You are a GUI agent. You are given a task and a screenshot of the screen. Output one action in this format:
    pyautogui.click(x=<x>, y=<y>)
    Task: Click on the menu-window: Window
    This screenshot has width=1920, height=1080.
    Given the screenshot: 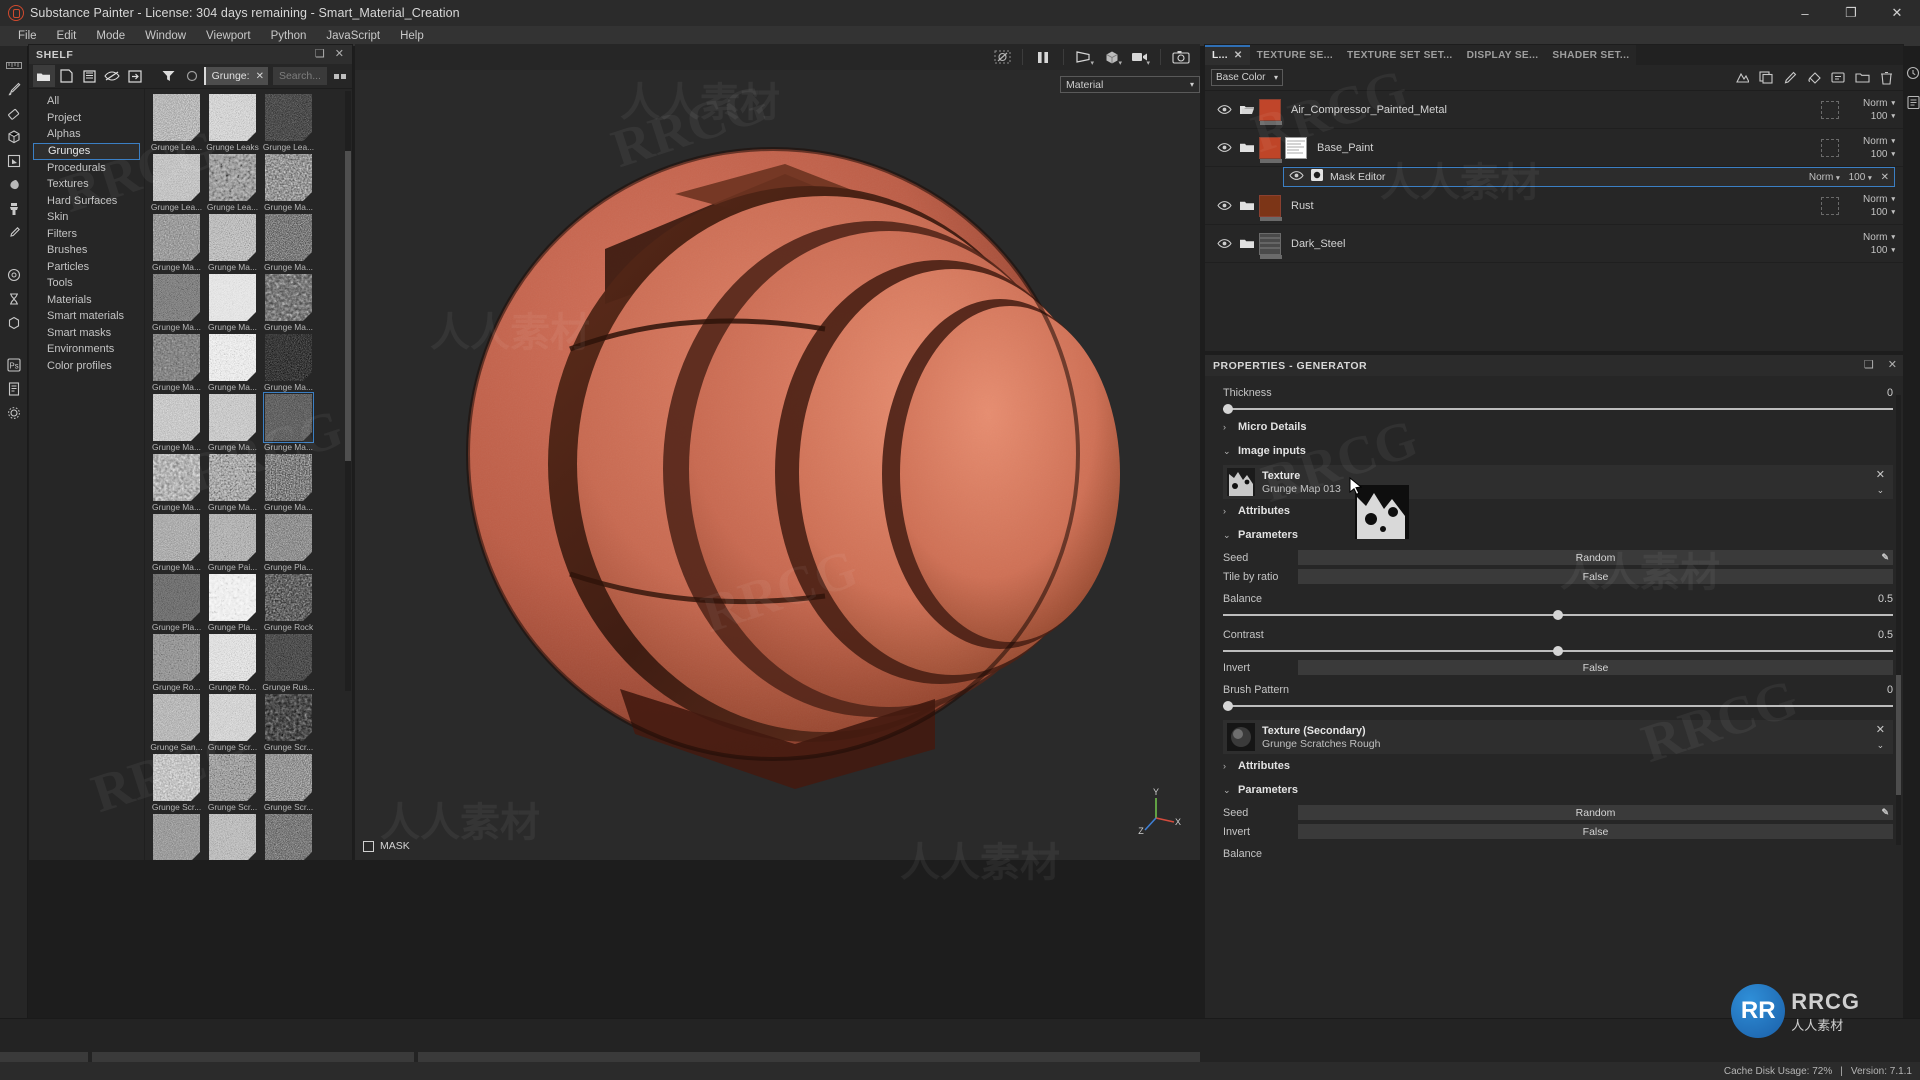 What is the action you would take?
    pyautogui.click(x=165, y=36)
    